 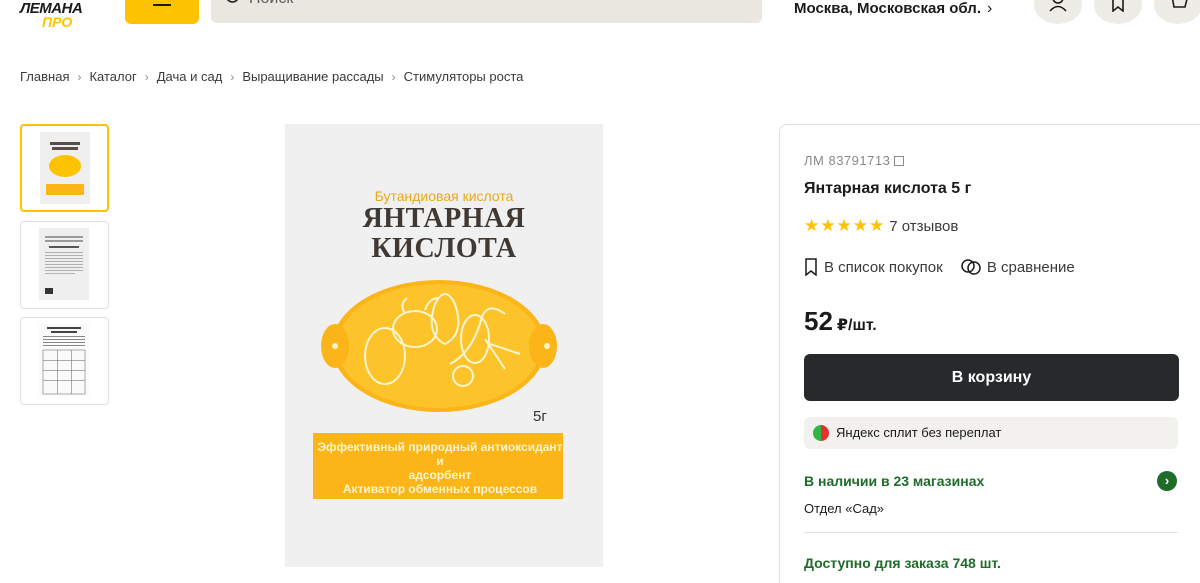 I want to click on divider, so click(x=991, y=532).